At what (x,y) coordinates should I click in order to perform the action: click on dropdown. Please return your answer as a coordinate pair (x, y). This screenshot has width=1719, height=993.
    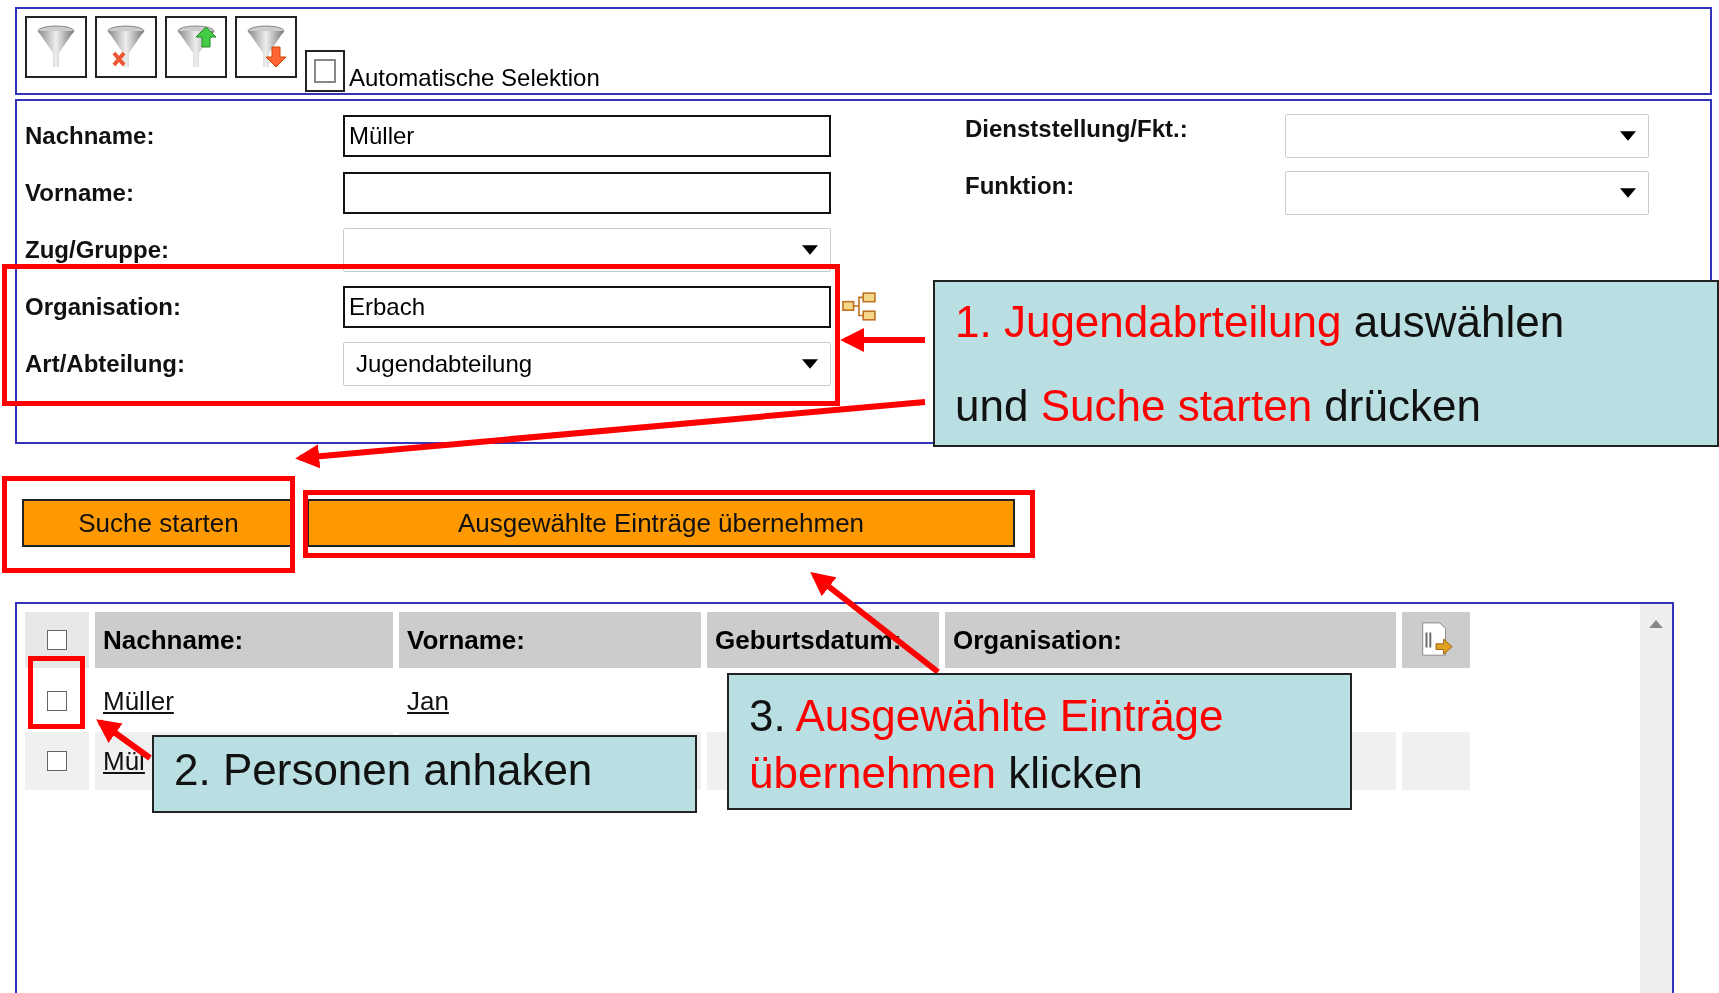
    Looking at the image, I should click on (587, 249).